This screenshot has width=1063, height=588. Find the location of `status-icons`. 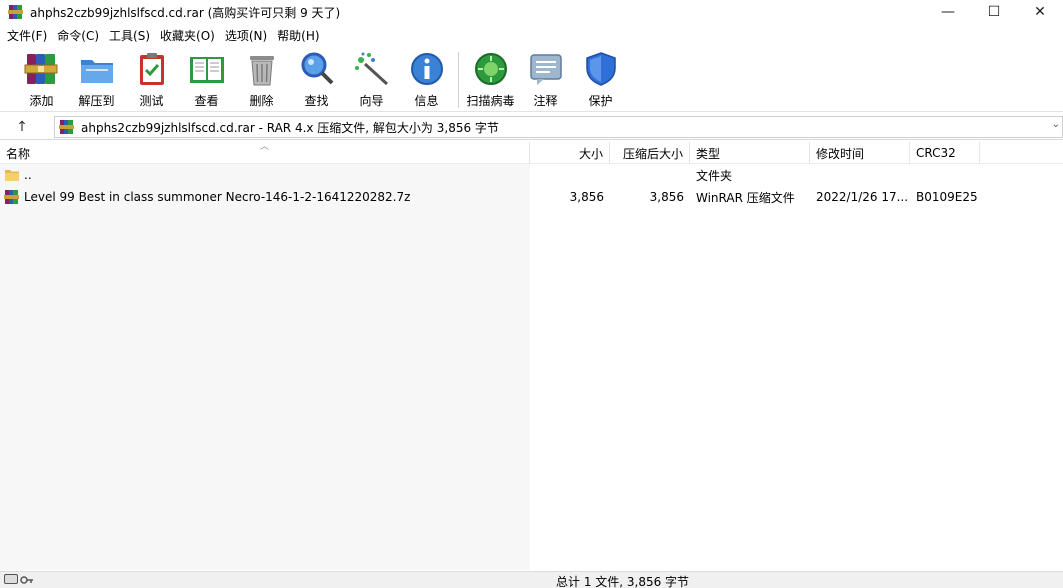

status-icons is located at coordinates (19, 579).